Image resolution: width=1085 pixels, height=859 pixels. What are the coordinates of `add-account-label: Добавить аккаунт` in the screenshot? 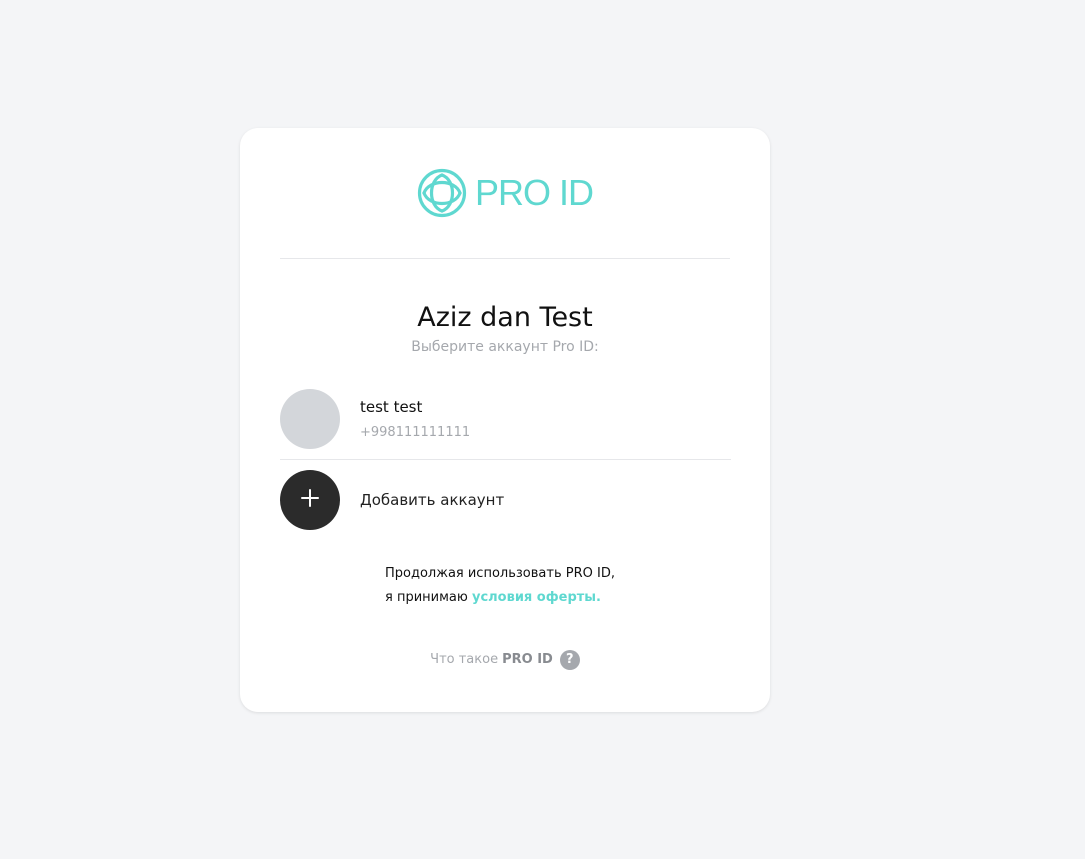 It's located at (432, 500).